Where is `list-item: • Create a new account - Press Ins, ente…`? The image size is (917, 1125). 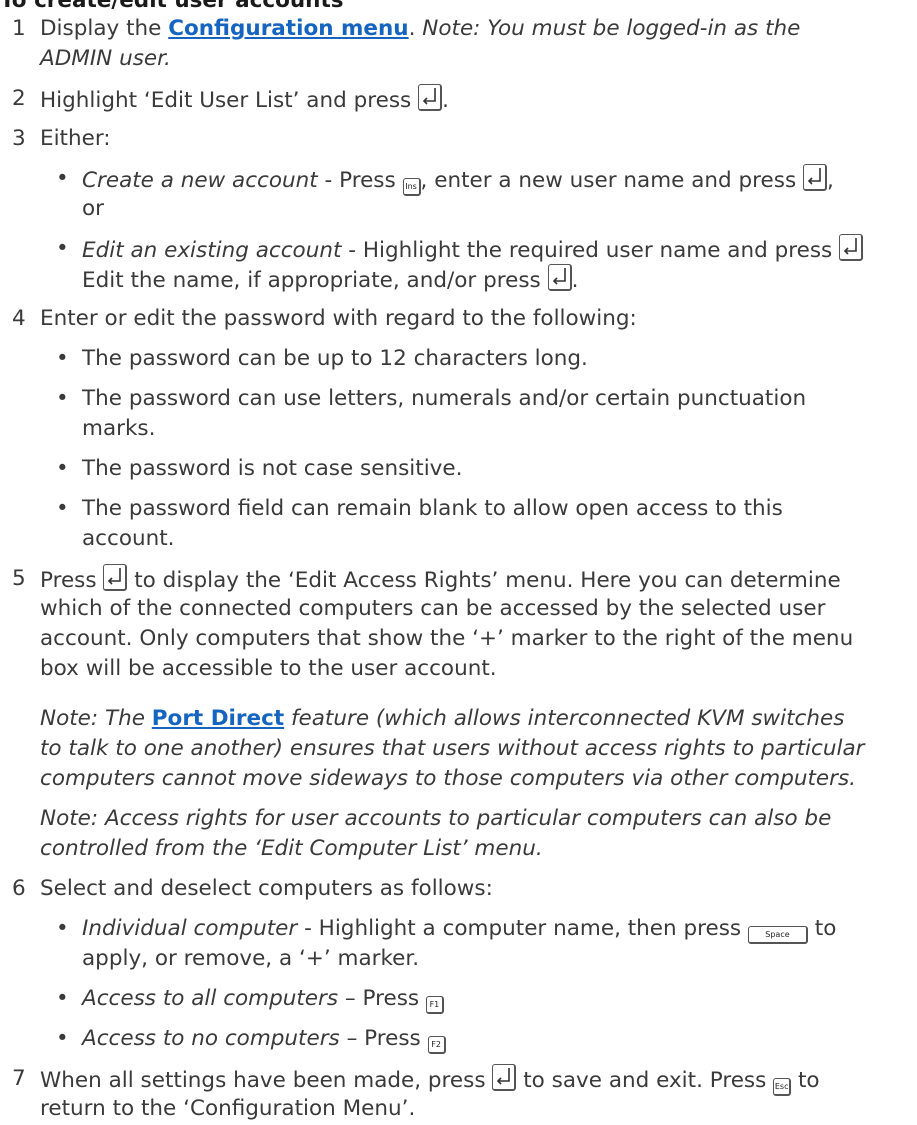 list-item: • Create a new account - Press Ins, ente… is located at coordinates (481, 180).